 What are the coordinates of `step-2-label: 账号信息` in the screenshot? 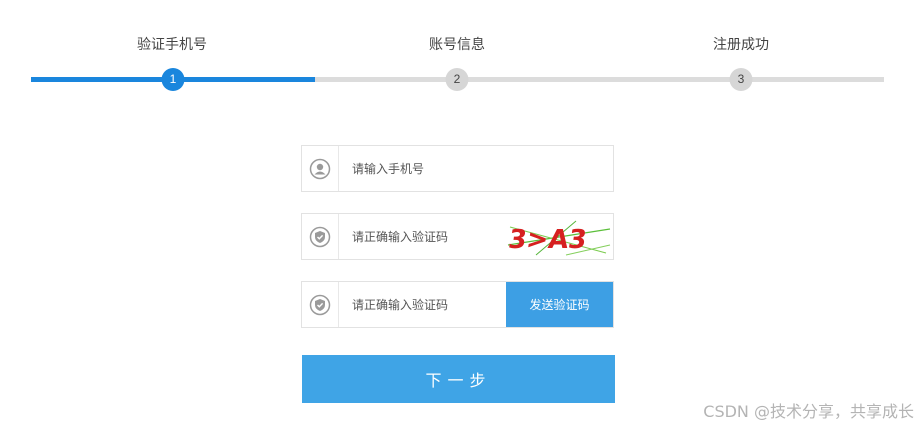 It's located at (457, 45).